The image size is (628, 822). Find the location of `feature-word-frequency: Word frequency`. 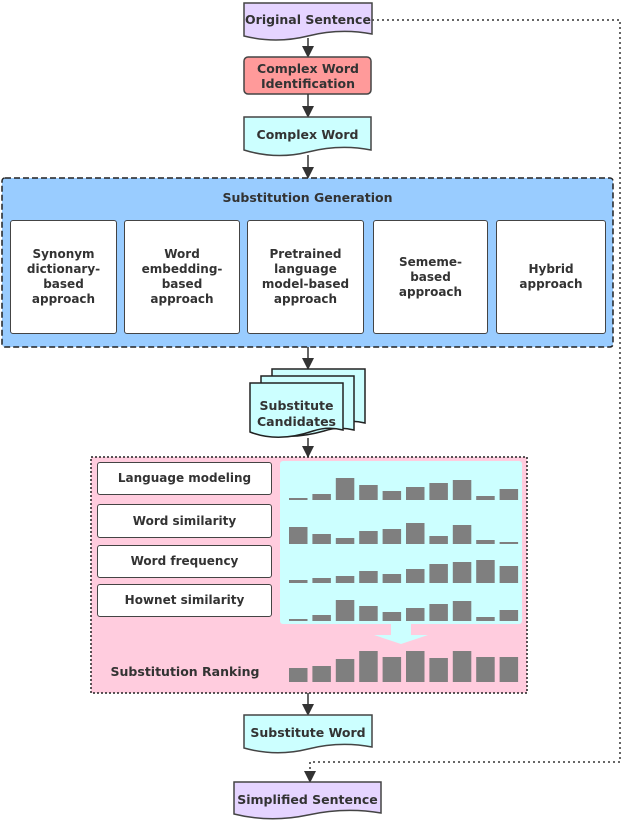

feature-word-frequency: Word frequency is located at coordinates (184, 561).